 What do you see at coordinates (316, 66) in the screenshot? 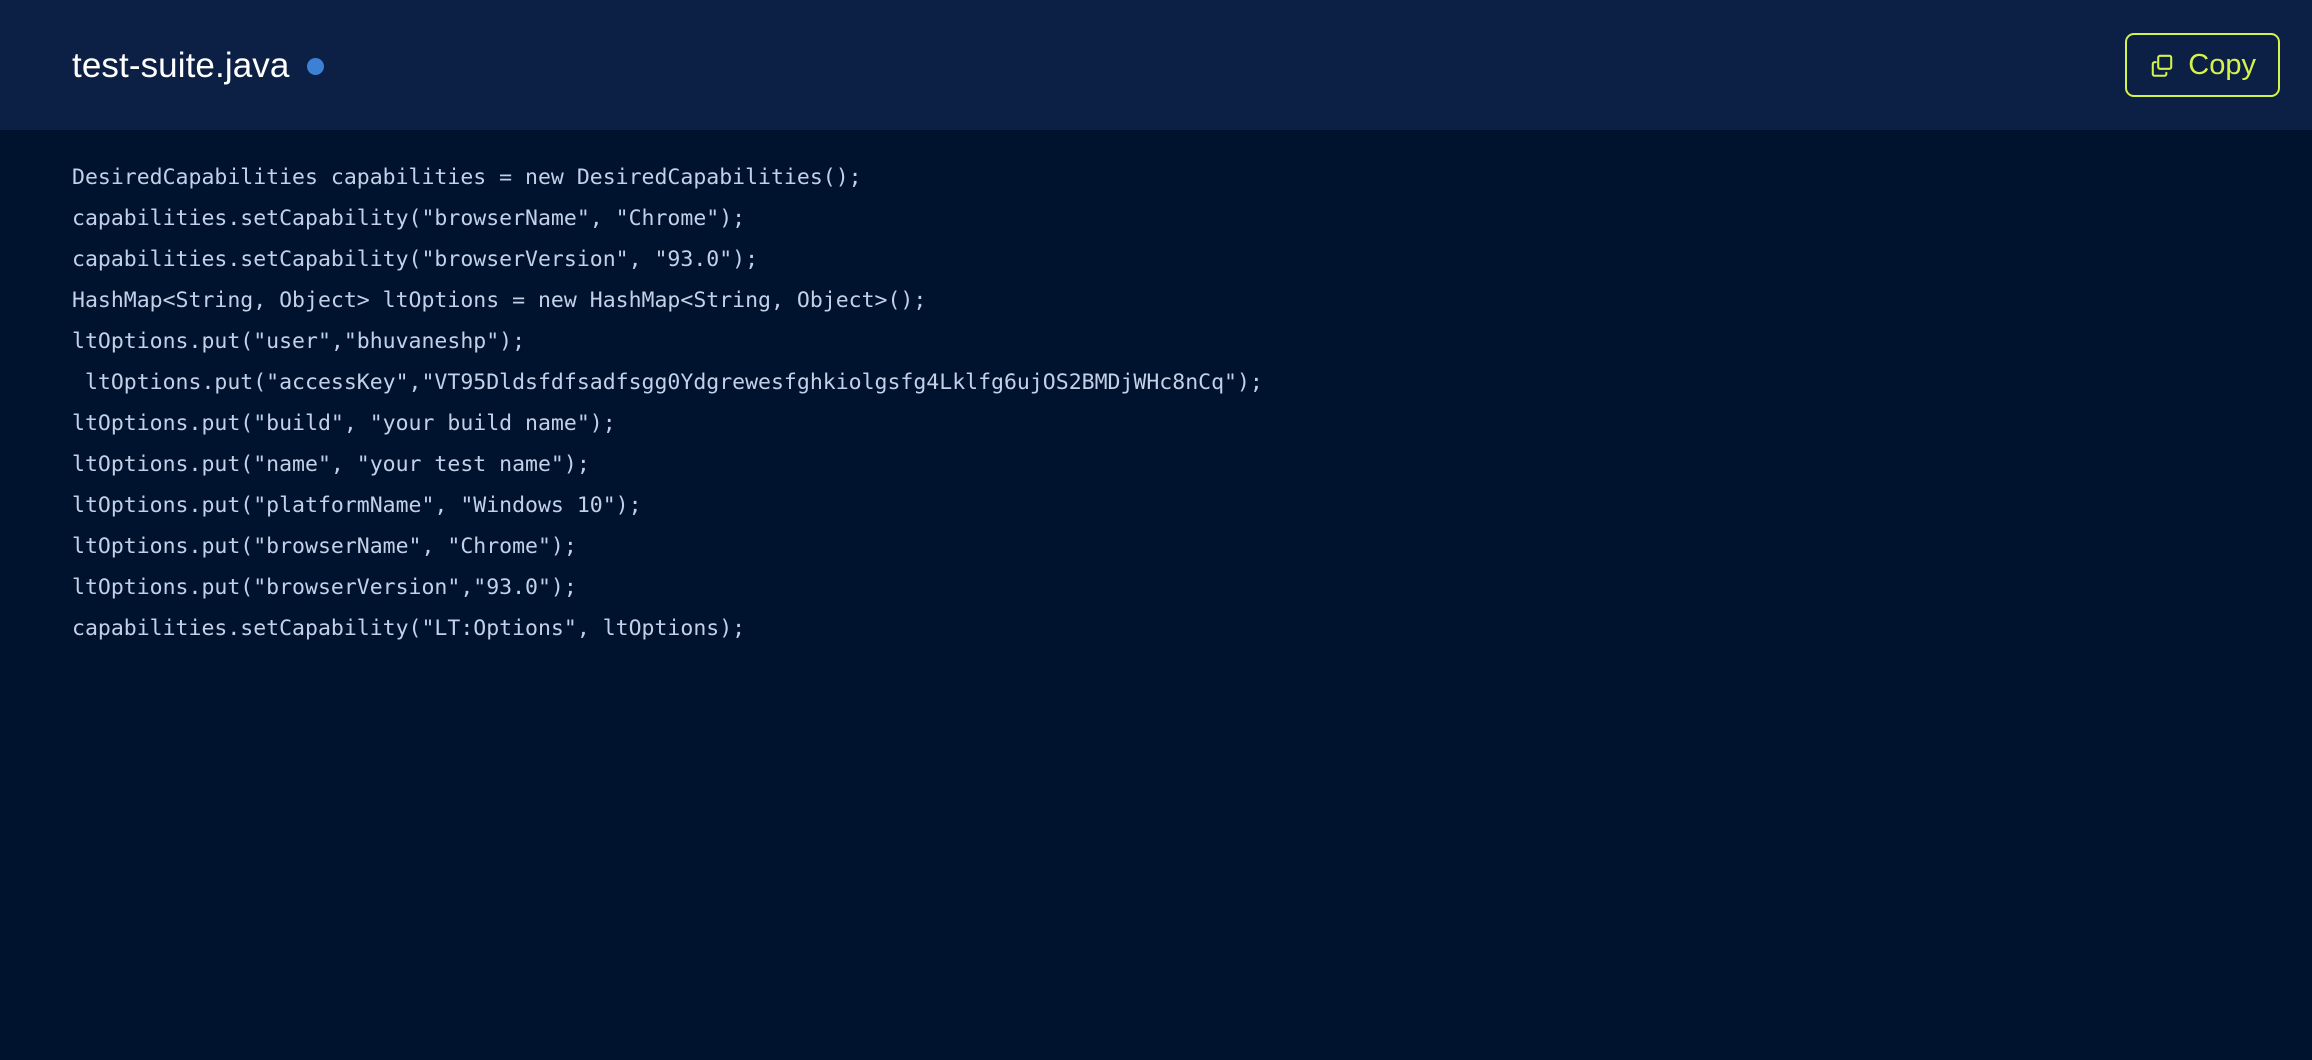
I see `status-dot-icon` at bounding box center [316, 66].